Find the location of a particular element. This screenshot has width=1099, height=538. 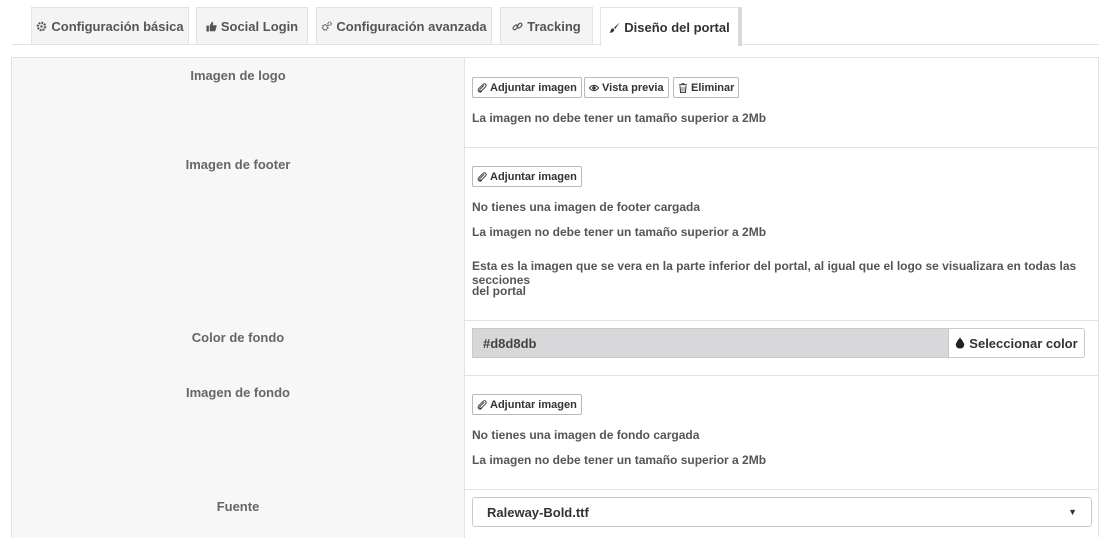

caret-down-icon: ▼ is located at coordinates (1072, 512).